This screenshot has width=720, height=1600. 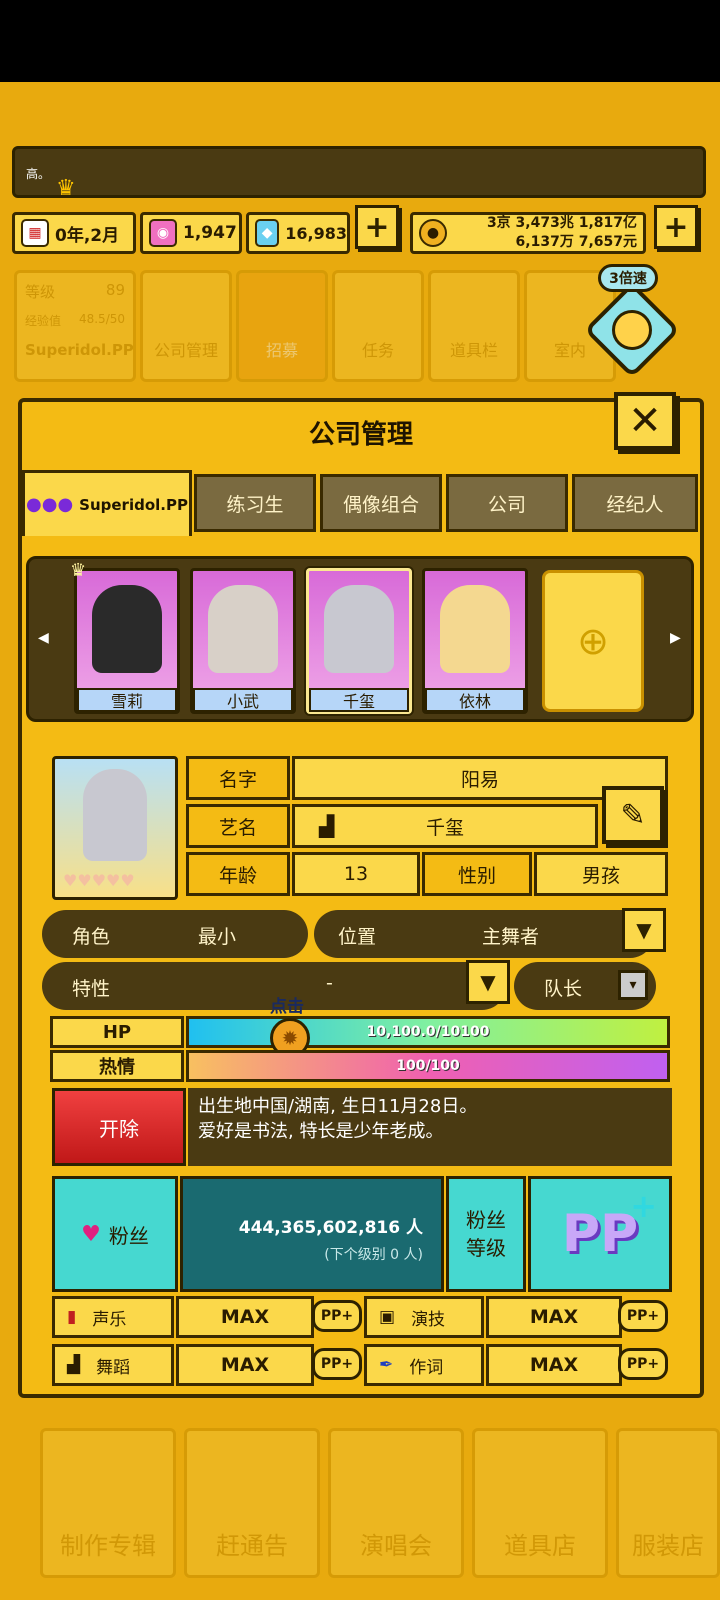 I want to click on age-label: 年龄, so click(x=238, y=874).